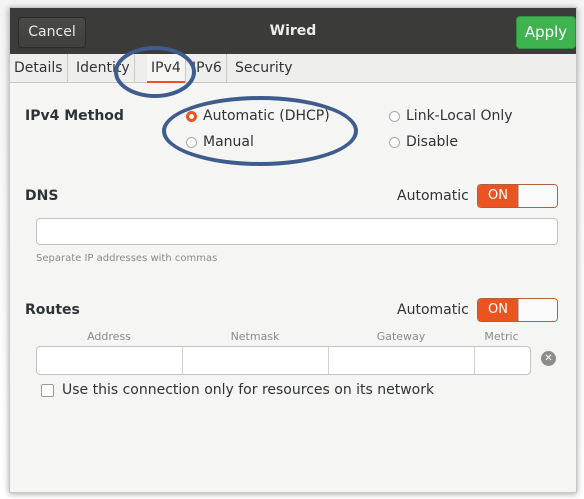 Image resolution: width=584 pixels, height=499 pixels. Describe the element at coordinates (297, 231) in the screenshot. I see `dns-input` at that location.